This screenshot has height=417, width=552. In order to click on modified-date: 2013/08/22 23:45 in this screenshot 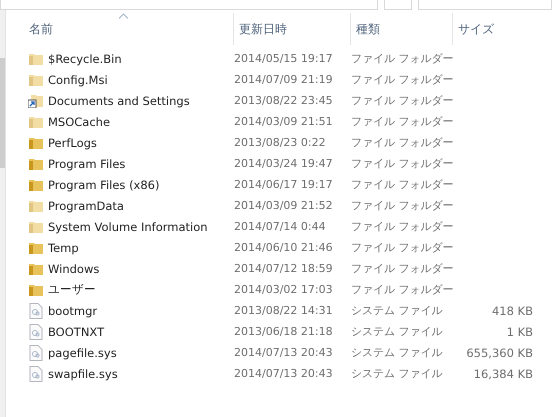, I will do `click(284, 100)`.